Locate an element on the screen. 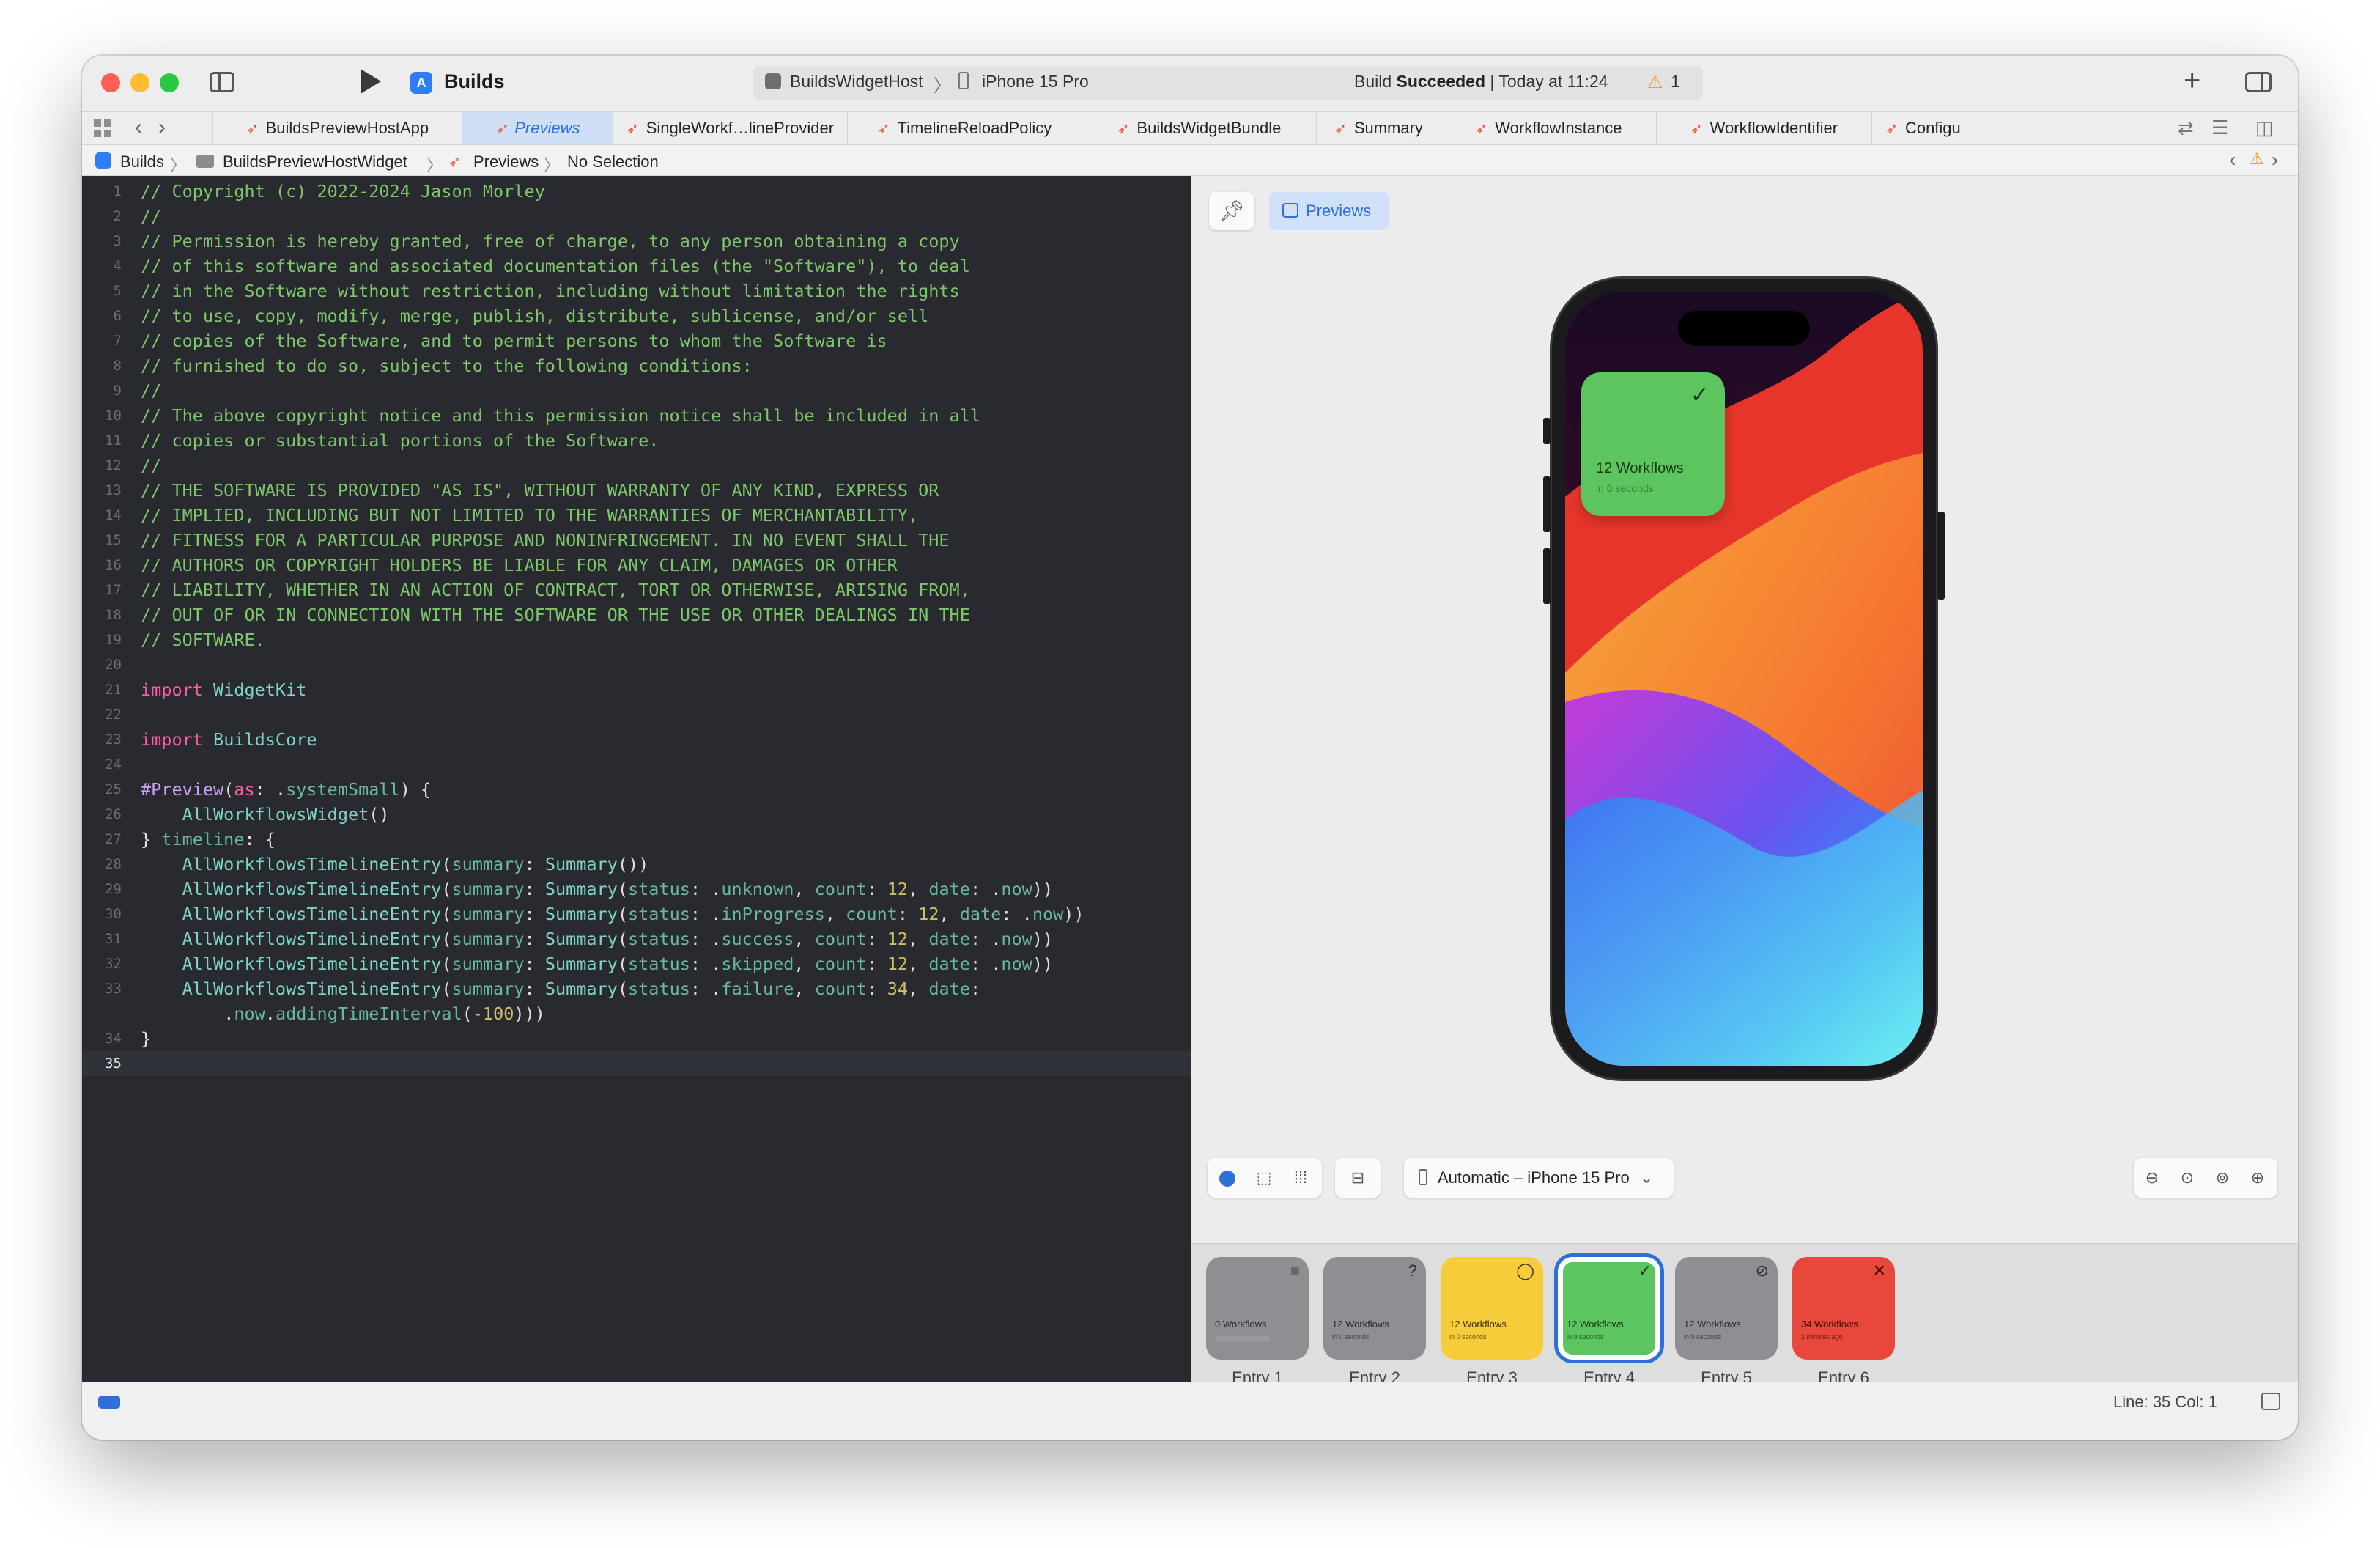 Image resolution: width=2380 pixels, height=1548 pixels. code-line: 20 is located at coordinates (636, 664).